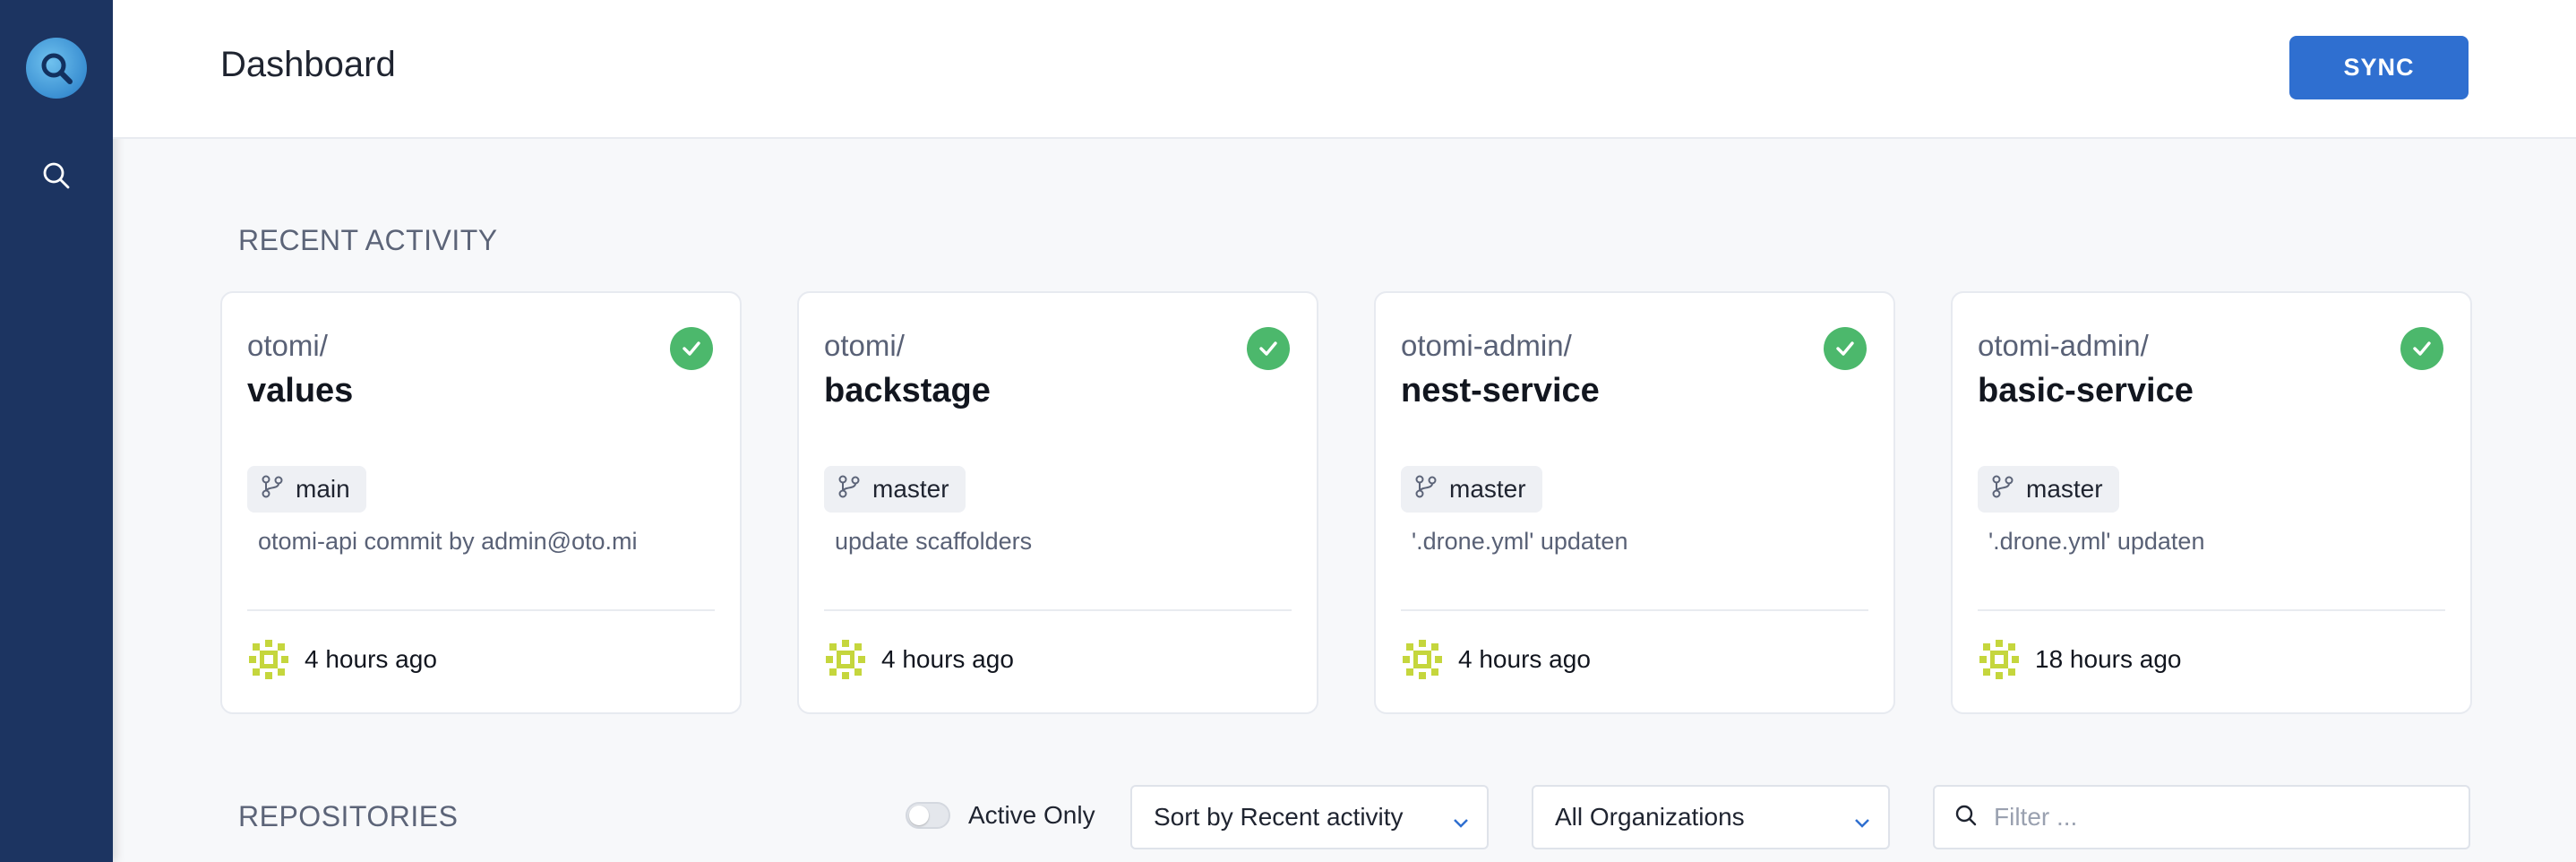  I want to click on card-repo: nest-service, so click(1500, 391).